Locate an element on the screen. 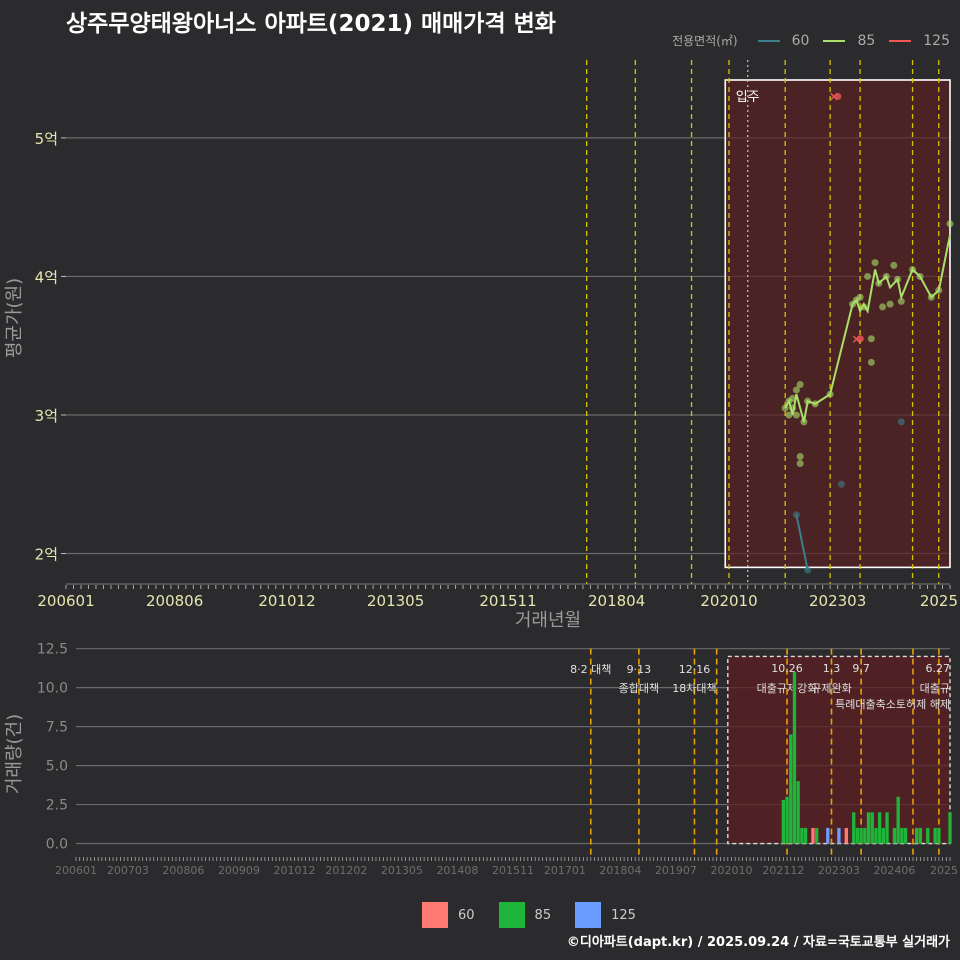  volume-xtick-label-7: 201408 is located at coordinates (457, 870).